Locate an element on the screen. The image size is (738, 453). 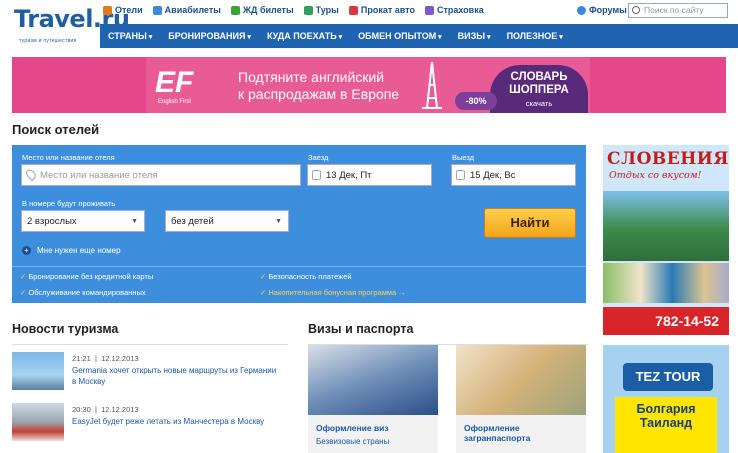
nav-visas: ВИЗЫ is located at coordinates (474, 36).